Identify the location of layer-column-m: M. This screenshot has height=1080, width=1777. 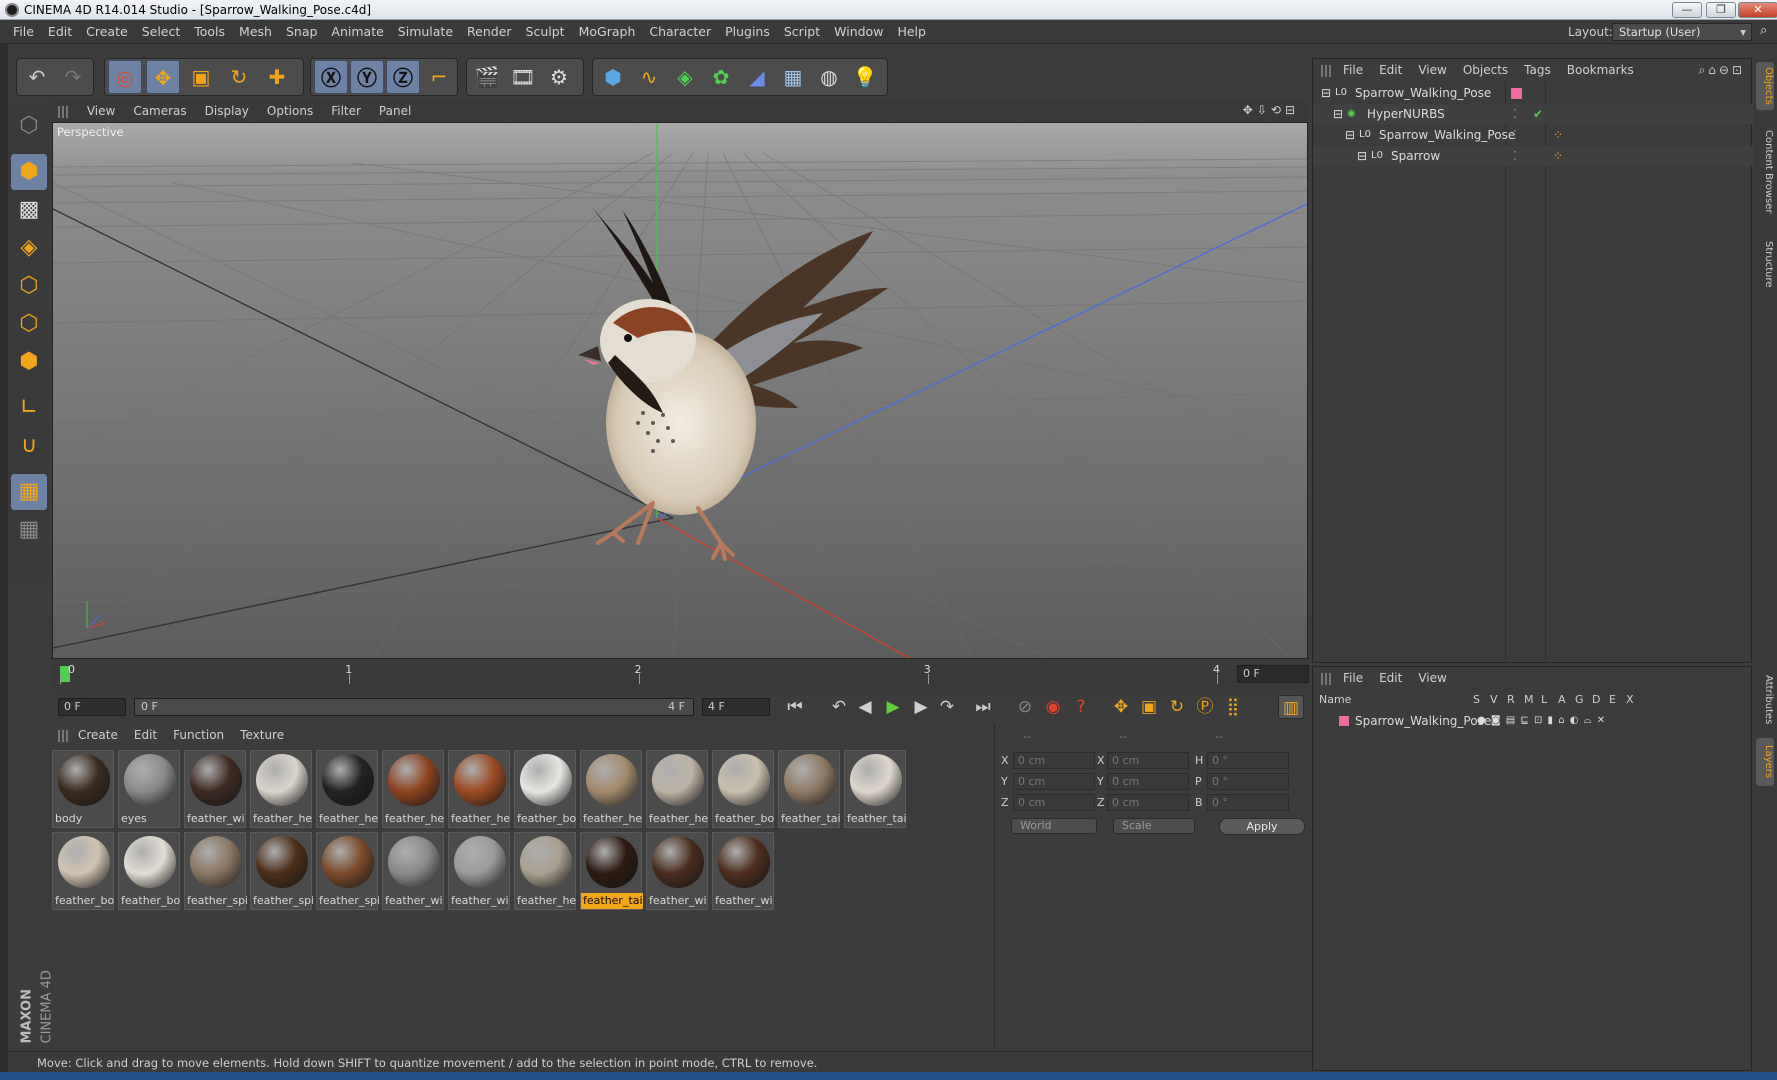
(1529, 699).